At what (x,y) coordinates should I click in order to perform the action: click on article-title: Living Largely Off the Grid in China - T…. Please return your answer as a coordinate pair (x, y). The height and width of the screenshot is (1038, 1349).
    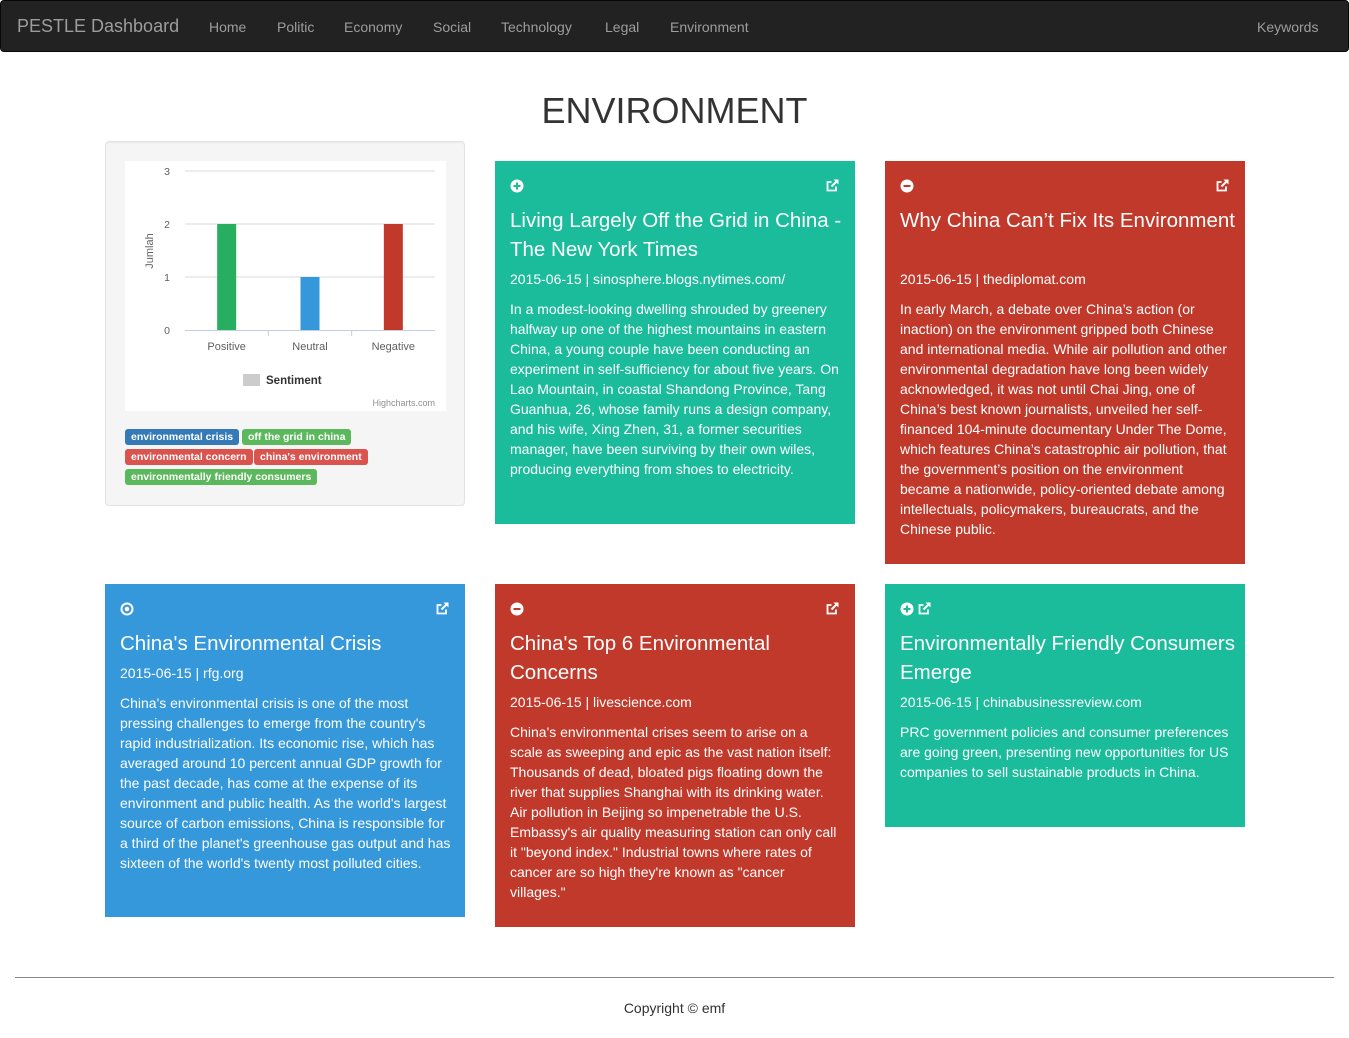
    Looking at the image, I should click on (677, 235).